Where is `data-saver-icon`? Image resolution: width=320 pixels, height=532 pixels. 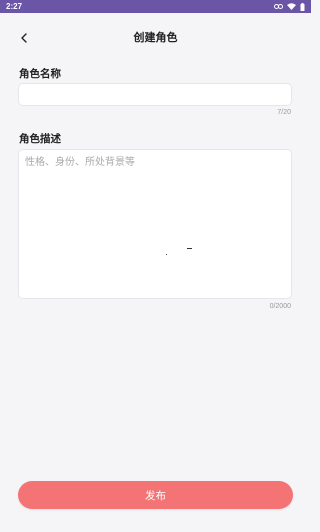 data-saver-icon is located at coordinates (278, 6).